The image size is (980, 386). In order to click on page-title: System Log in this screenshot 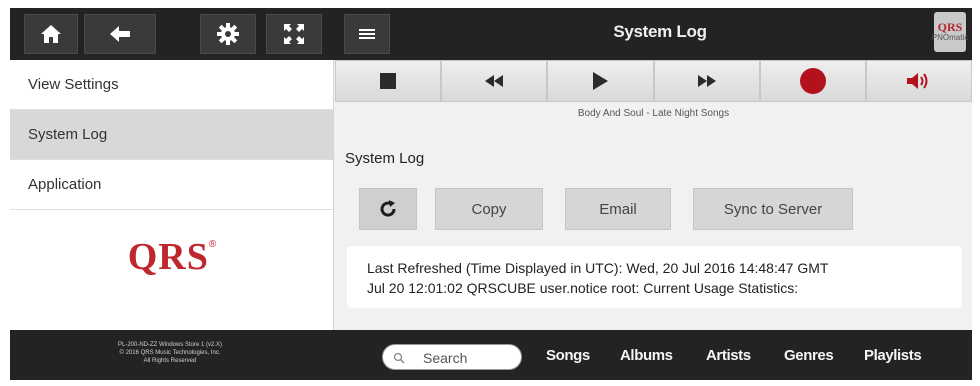, I will do `click(660, 31)`.